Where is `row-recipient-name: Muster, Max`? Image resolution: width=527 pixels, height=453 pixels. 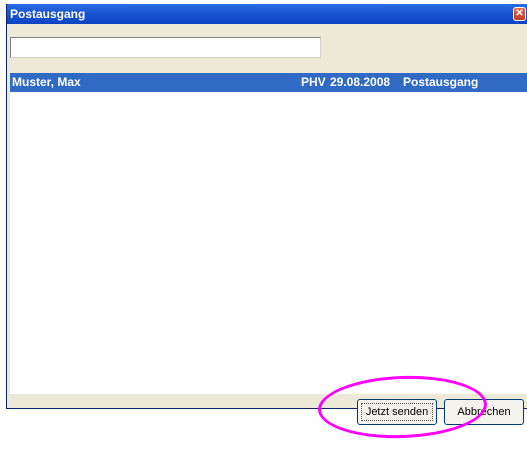 row-recipient-name: Muster, Max is located at coordinates (46, 82).